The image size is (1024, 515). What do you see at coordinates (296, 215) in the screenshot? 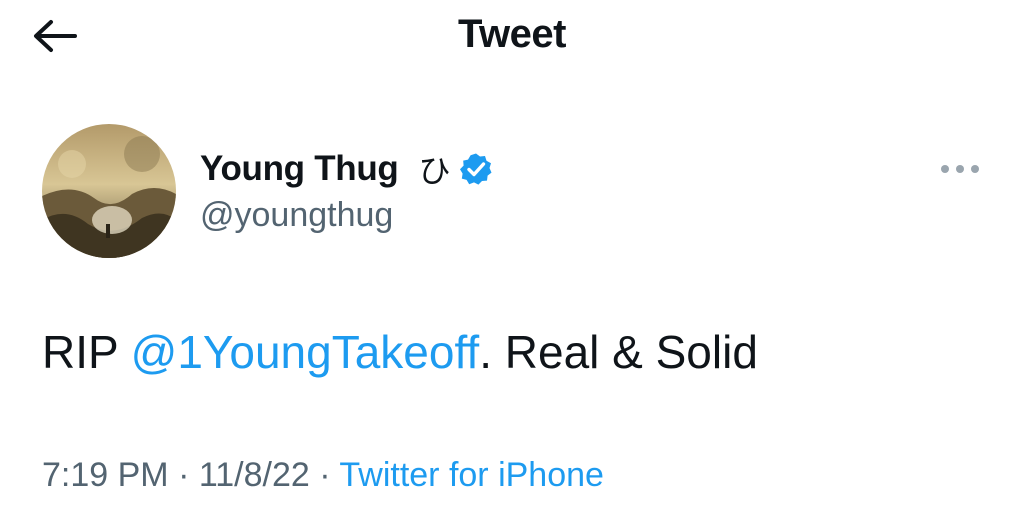
I see `author-handle: @youngthug` at bounding box center [296, 215].